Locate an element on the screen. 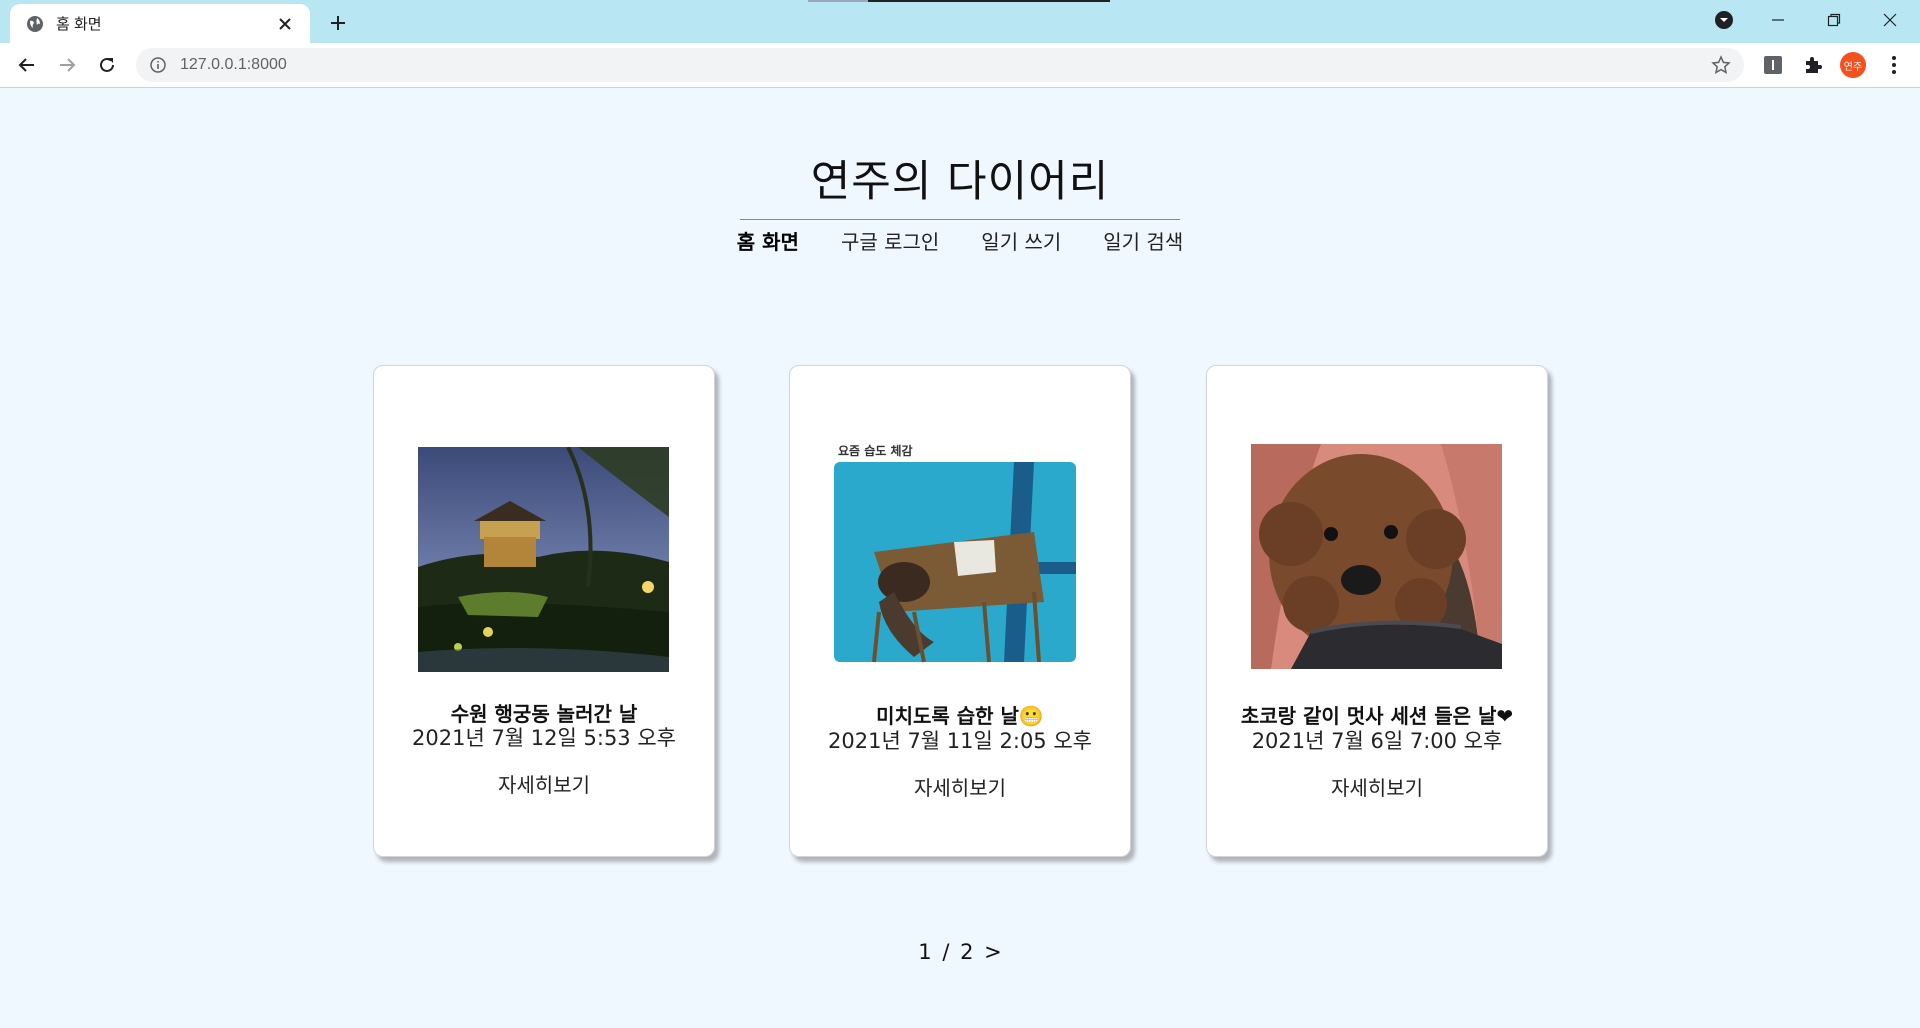  reload-button is located at coordinates (107, 65).